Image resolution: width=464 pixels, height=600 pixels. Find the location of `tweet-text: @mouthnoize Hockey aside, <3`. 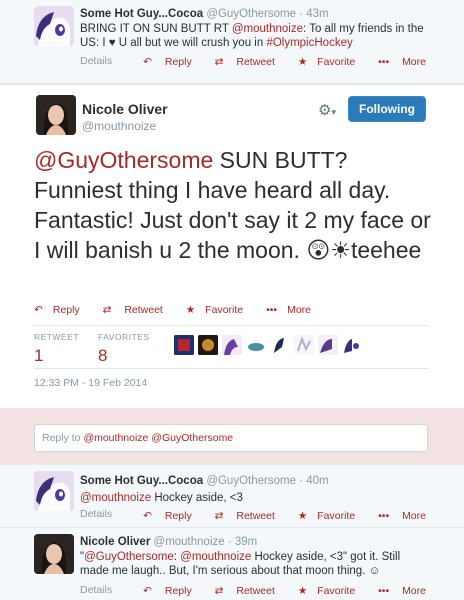

tweet-text: @mouthnoize Hockey aside, <3 is located at coordinates (258, 498).